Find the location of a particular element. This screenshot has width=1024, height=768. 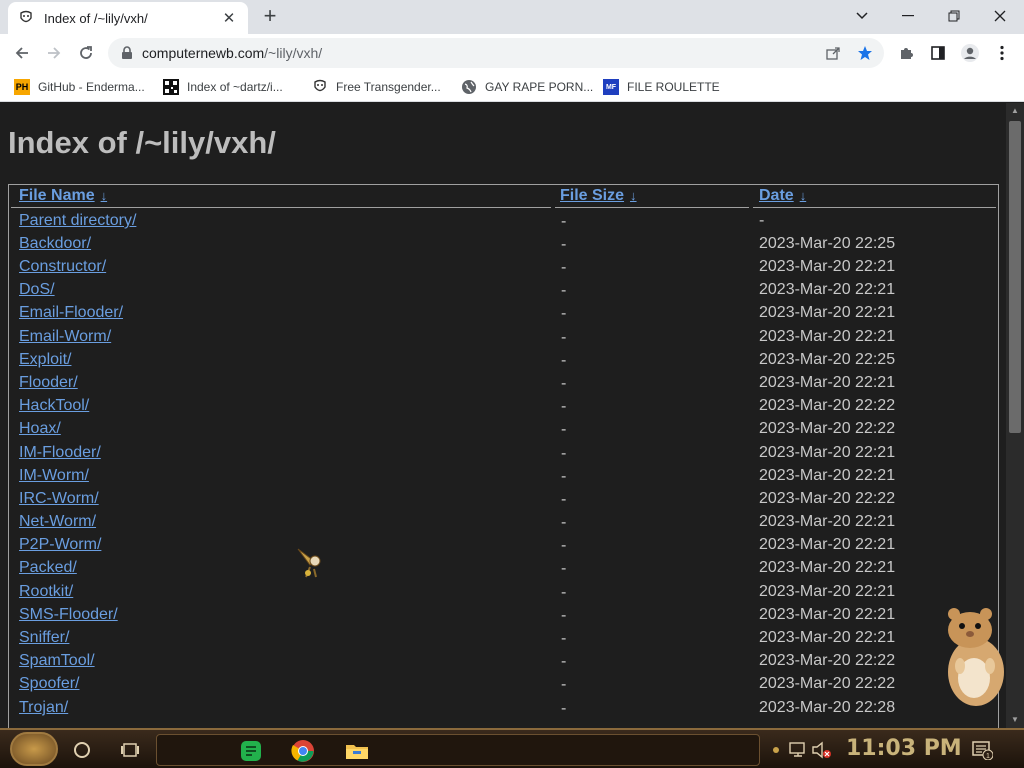

table-row: Backdoor/ - 2023-Mar-20 22:25 is located at coordinates (503, 246).